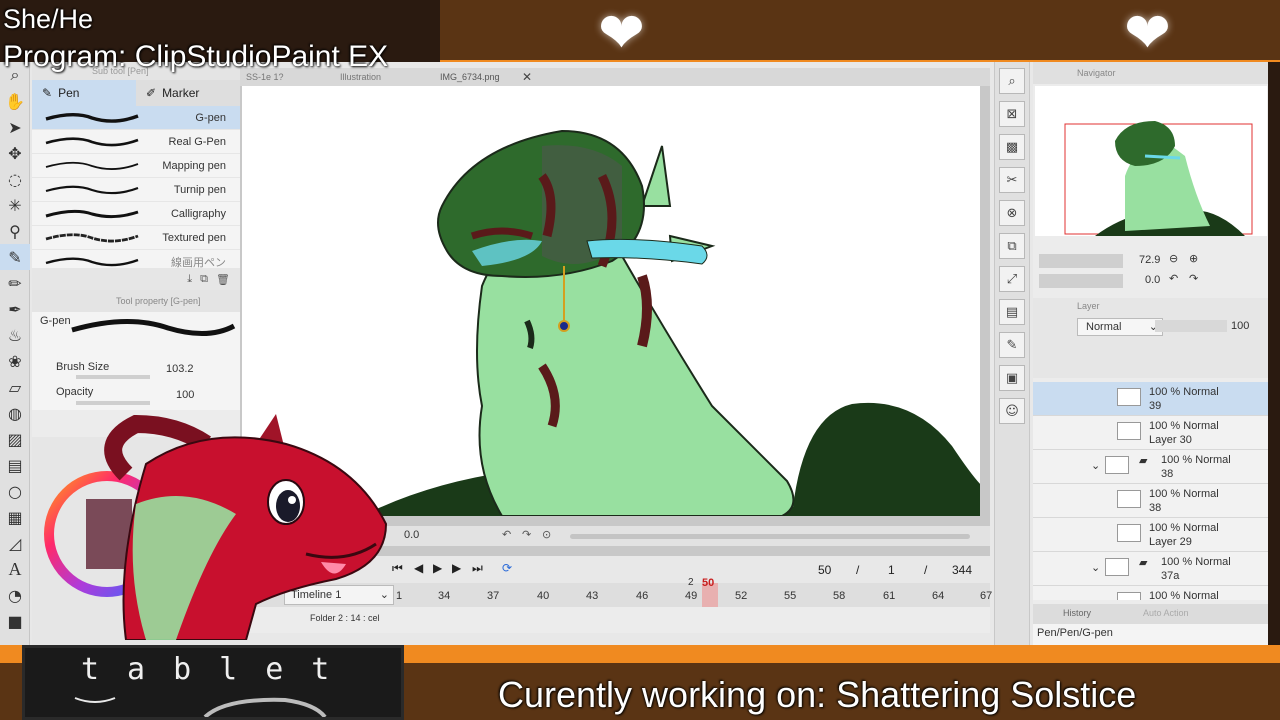  I want to click on close-icon: ✕, so click(527, 77).